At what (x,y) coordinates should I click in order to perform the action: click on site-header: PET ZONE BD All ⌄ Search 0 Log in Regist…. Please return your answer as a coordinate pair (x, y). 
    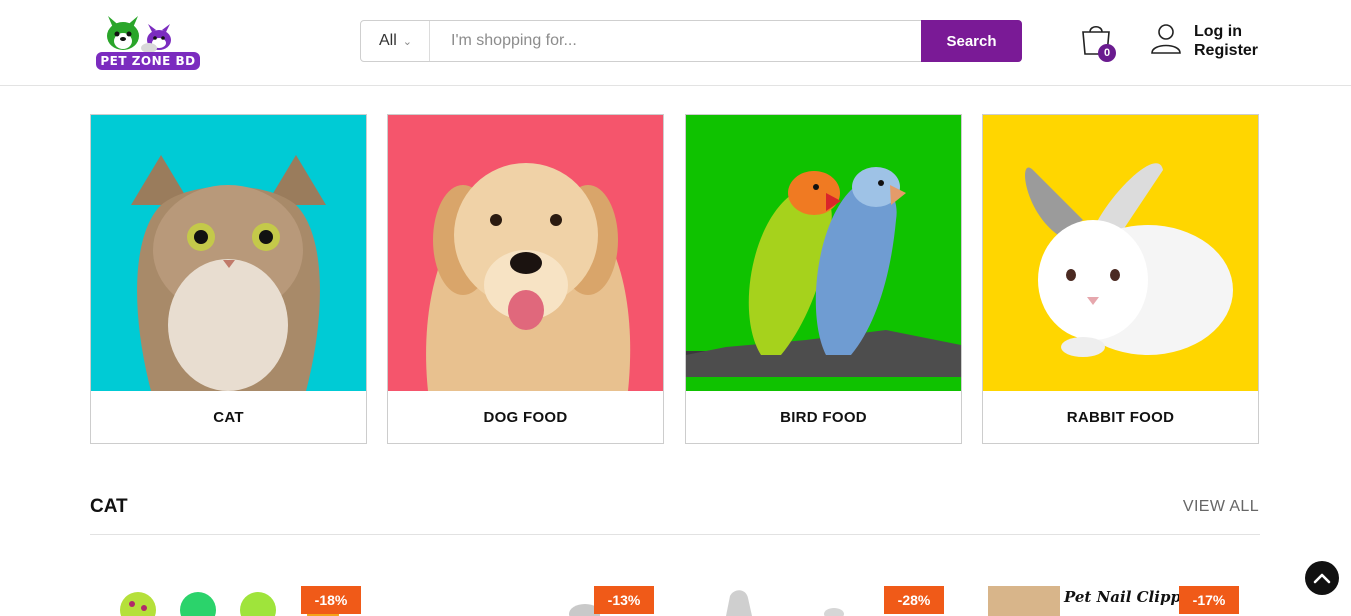
    Looking at the image, I should click on (675, 43).